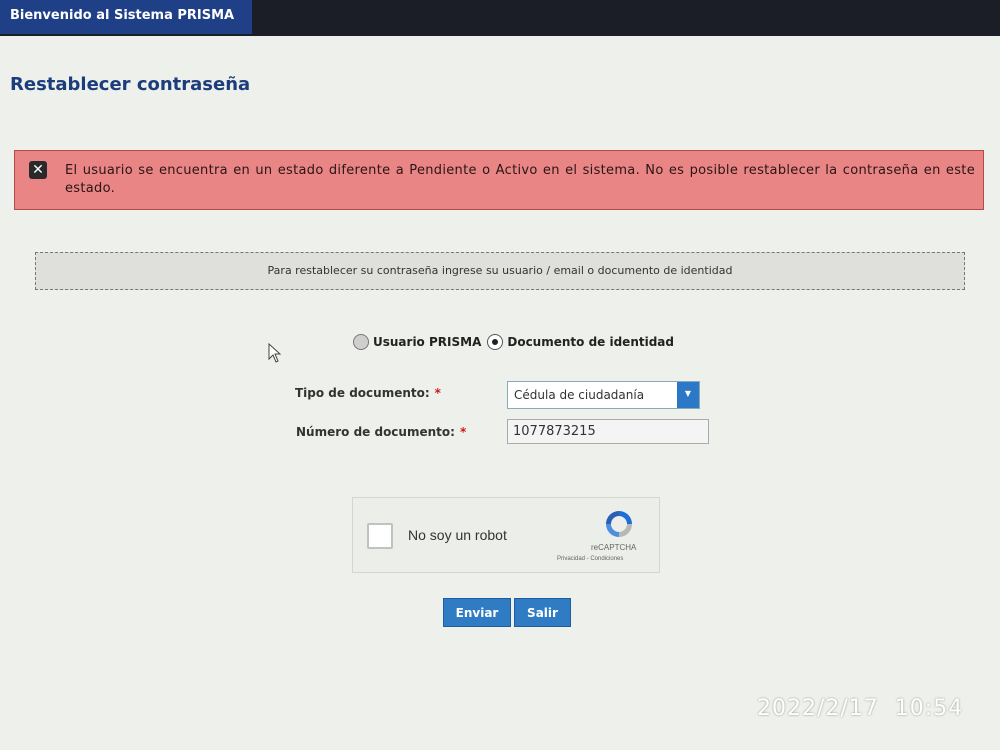  Describe the element at coordinates (275, 353) in the screenshot. I see `mouse-pointer-icon` at that location.